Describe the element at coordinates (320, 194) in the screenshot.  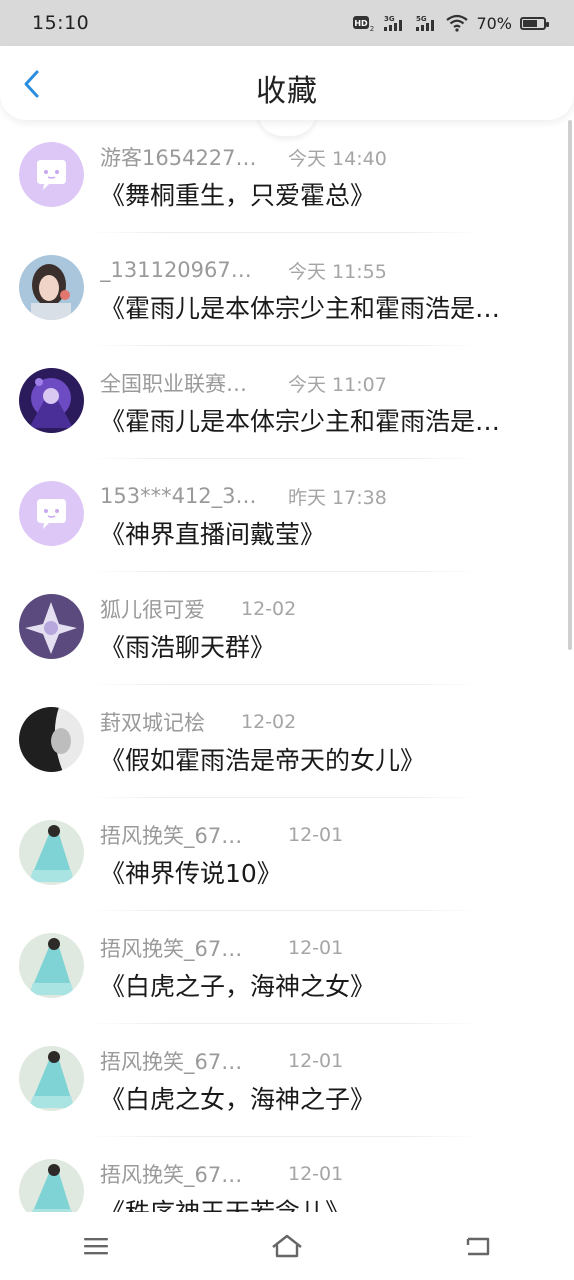
I see `story-title: 《舞桐重生，只爱霍总》` at that location.